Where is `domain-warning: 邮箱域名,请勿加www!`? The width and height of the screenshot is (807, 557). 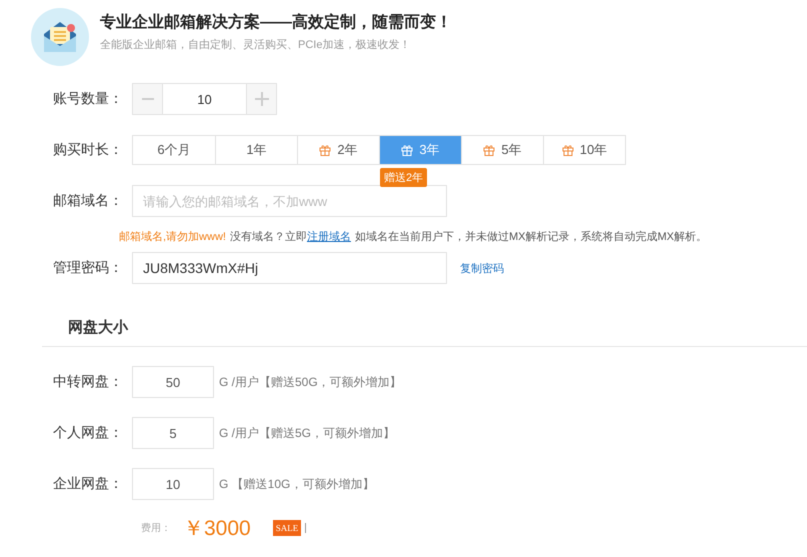
domain-warning: 邮箱域名,请勿加www! is located at coordinates (172, 237).